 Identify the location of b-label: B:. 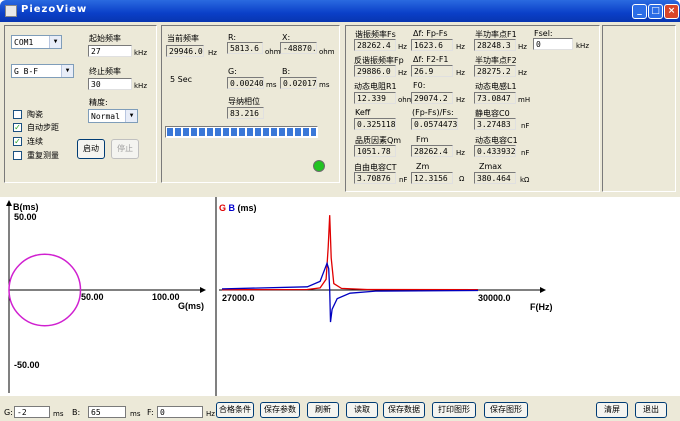
(286, 71).